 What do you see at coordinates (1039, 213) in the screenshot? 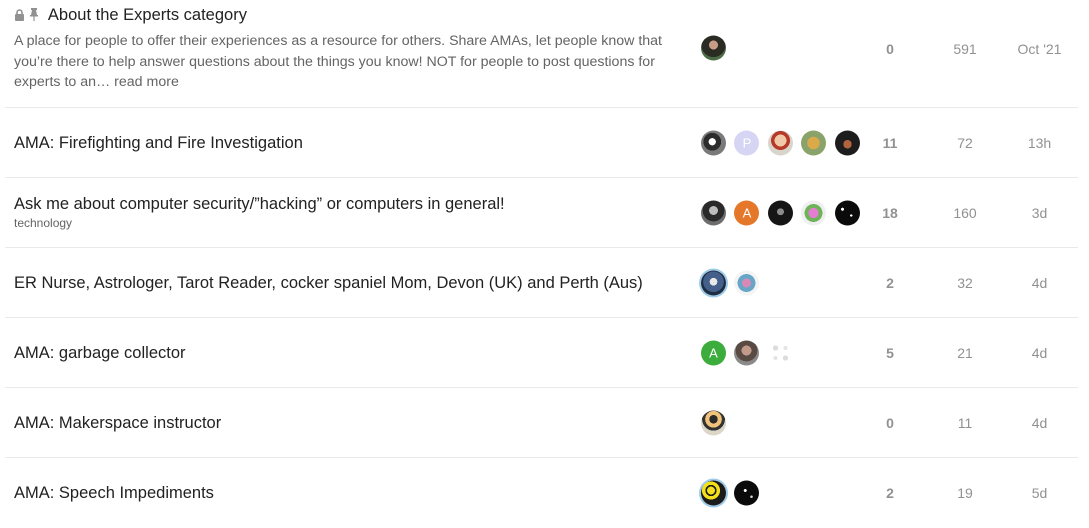
I see `activity-date: 3d` at bounding box center [1039, 213].